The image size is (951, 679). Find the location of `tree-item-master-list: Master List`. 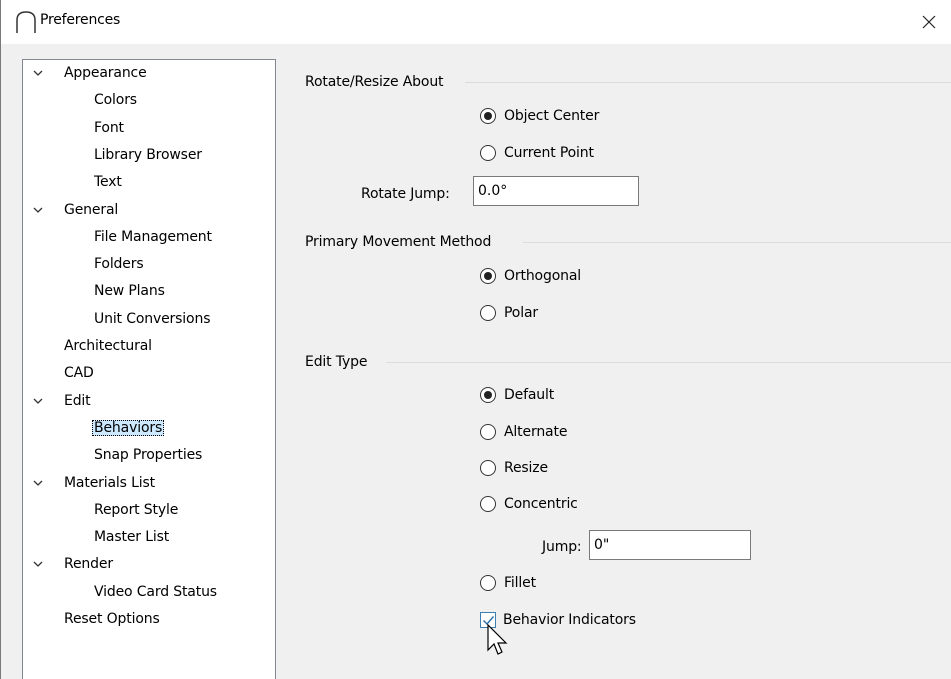

tree-item-master-list: Master List is located at coordinates (131, 537).